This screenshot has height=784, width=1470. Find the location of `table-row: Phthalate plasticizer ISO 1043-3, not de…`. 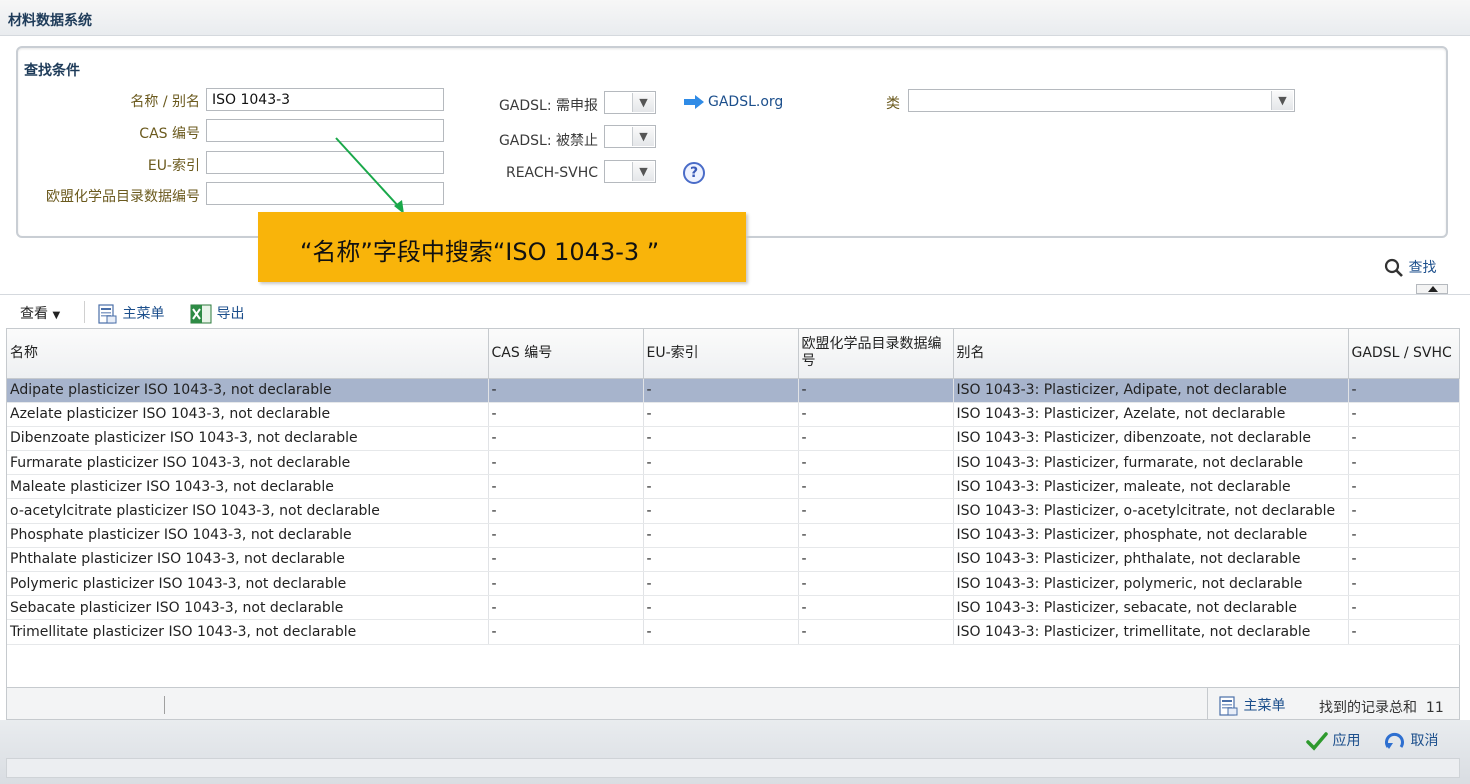

table-row: Phthalate plasticizer ISO 1043-3, not de… is located at coordinates (733, 560).